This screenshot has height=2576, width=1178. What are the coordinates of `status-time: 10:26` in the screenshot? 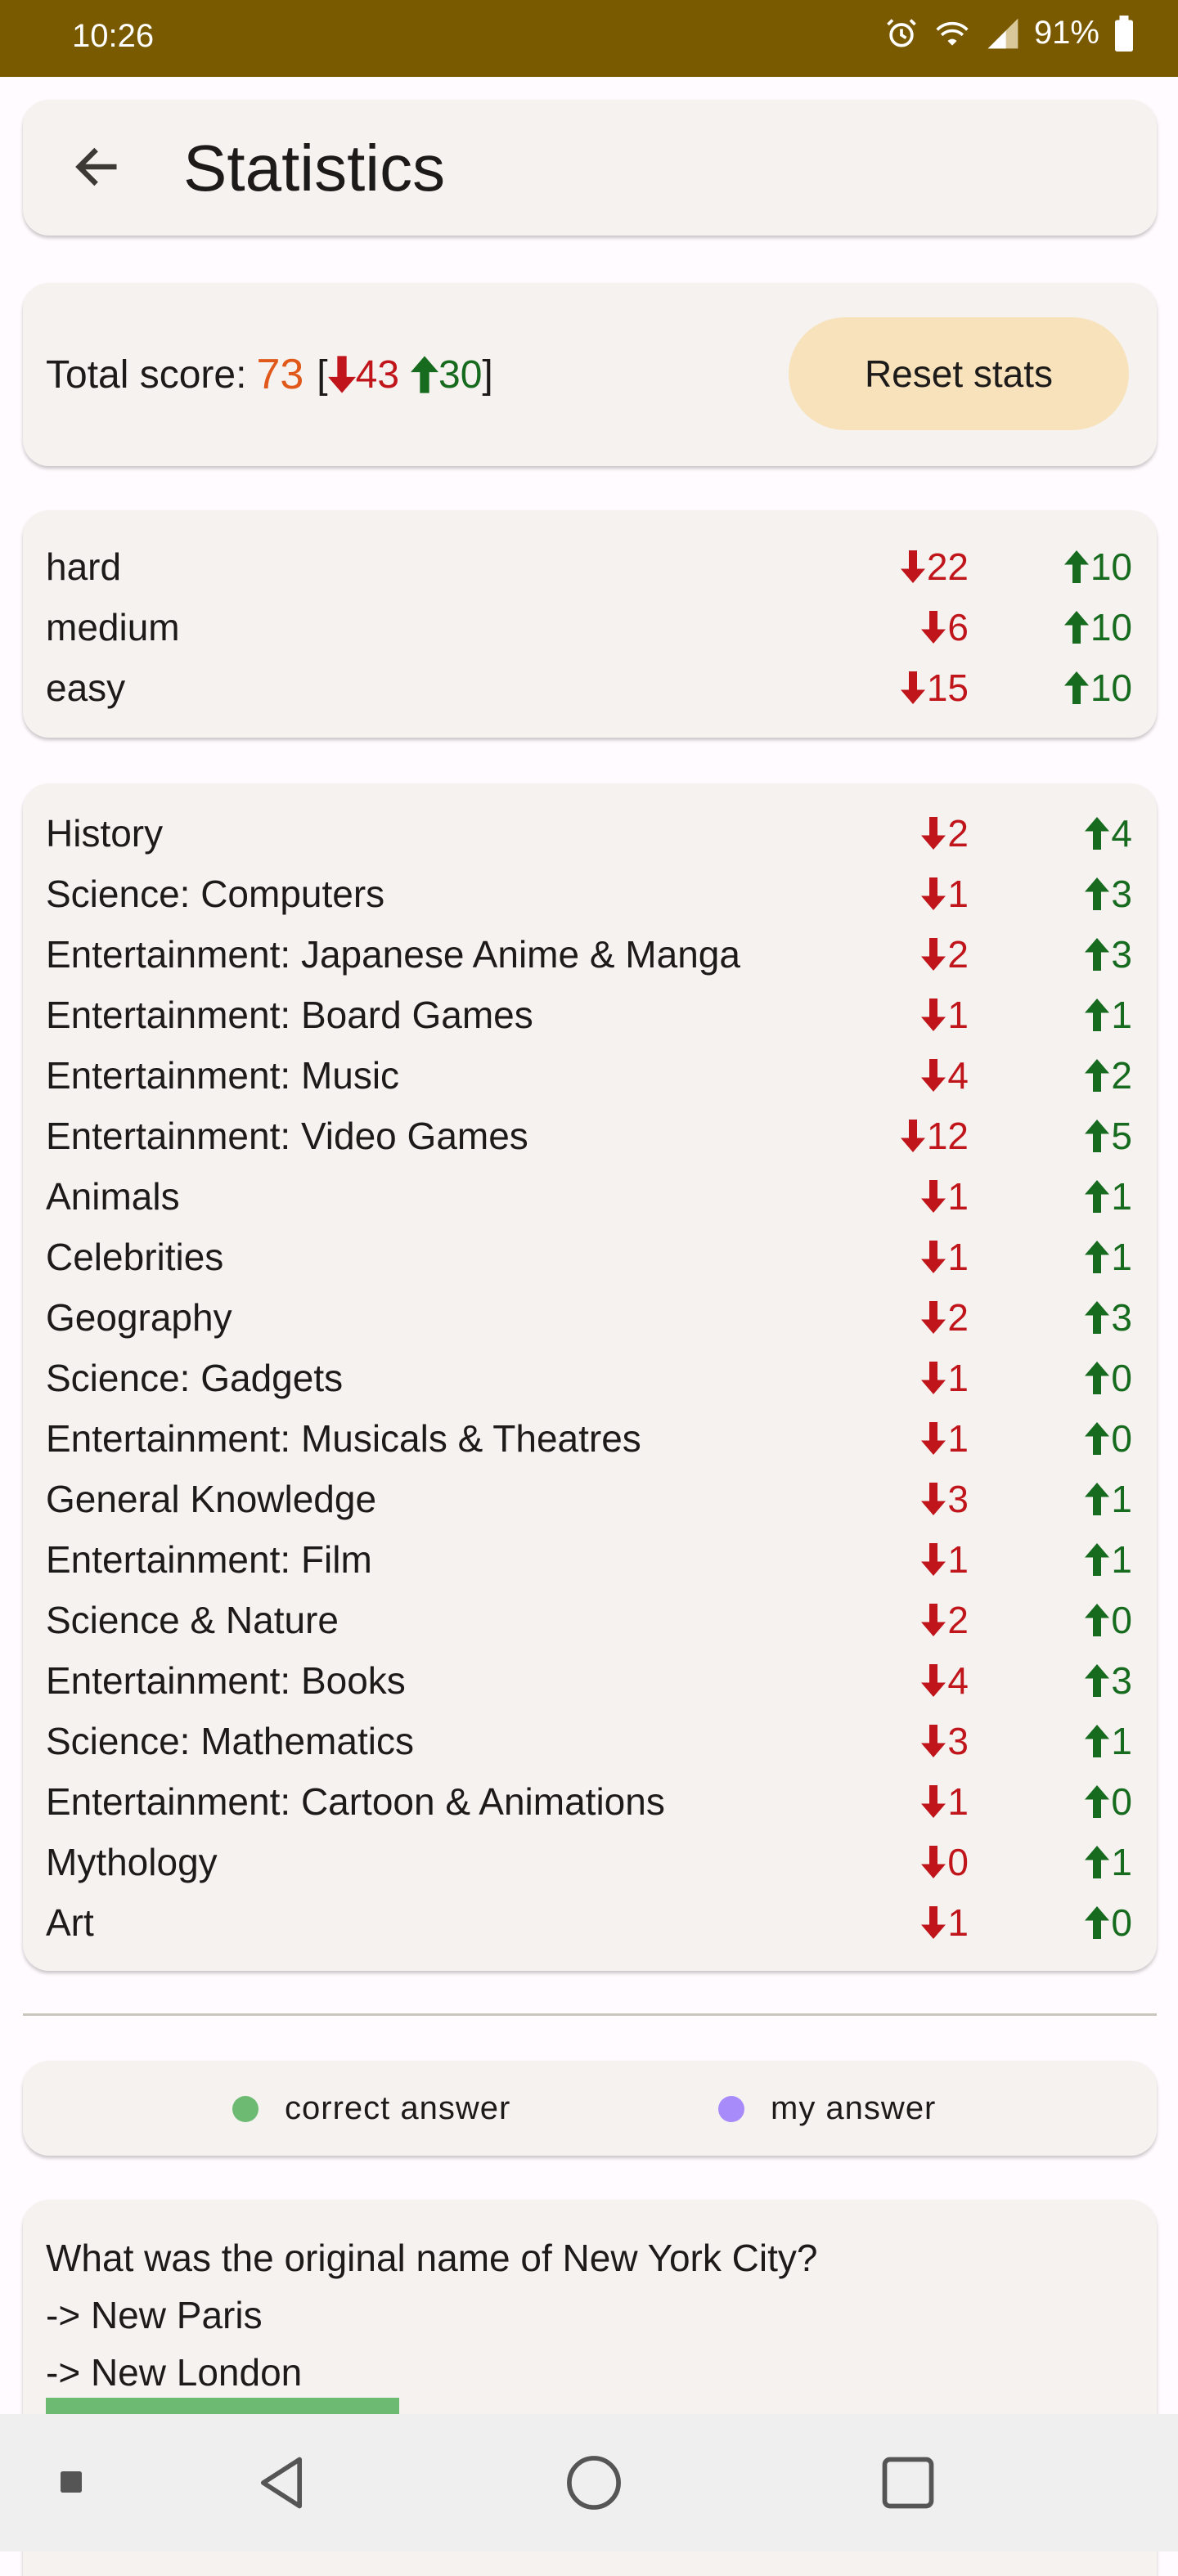 It's located at (113, 36).